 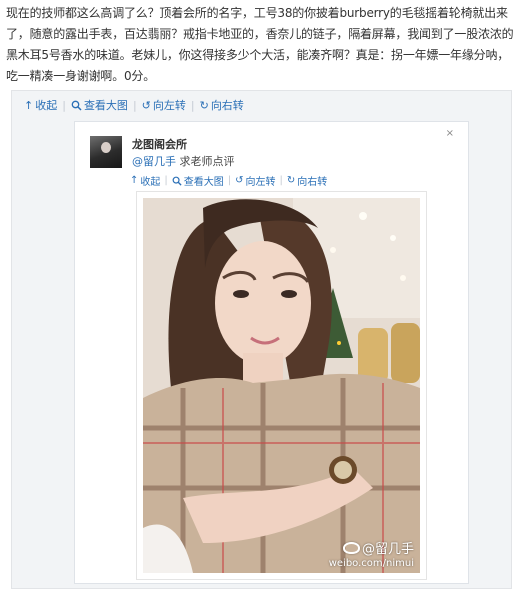 I want to click on watermark-handle: @留几手, so click(x=387, y=549).